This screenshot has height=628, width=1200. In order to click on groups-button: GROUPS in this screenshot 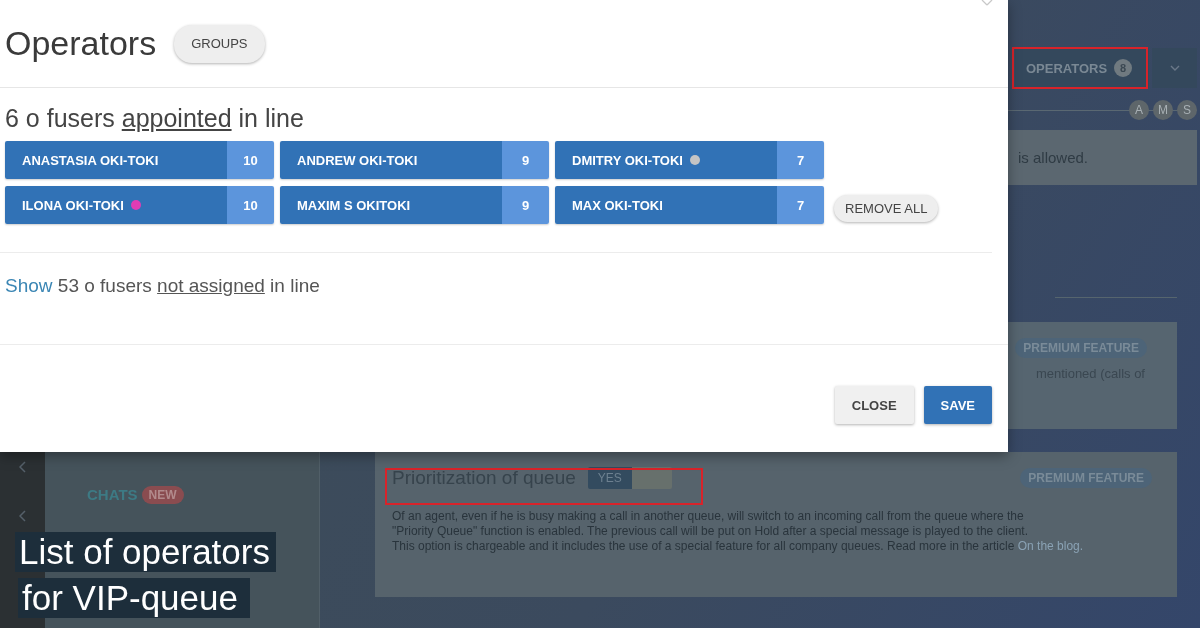, I will do `click(219, 43)`.